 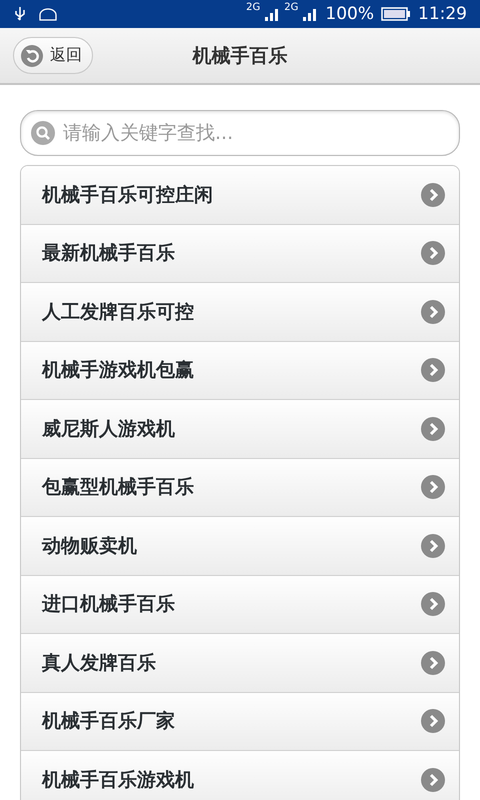 What do you see at coordinates (240, 487) in the screenshot?
I see `list-item: 包赢型机械手百乐` at bounding box center [240, 487].